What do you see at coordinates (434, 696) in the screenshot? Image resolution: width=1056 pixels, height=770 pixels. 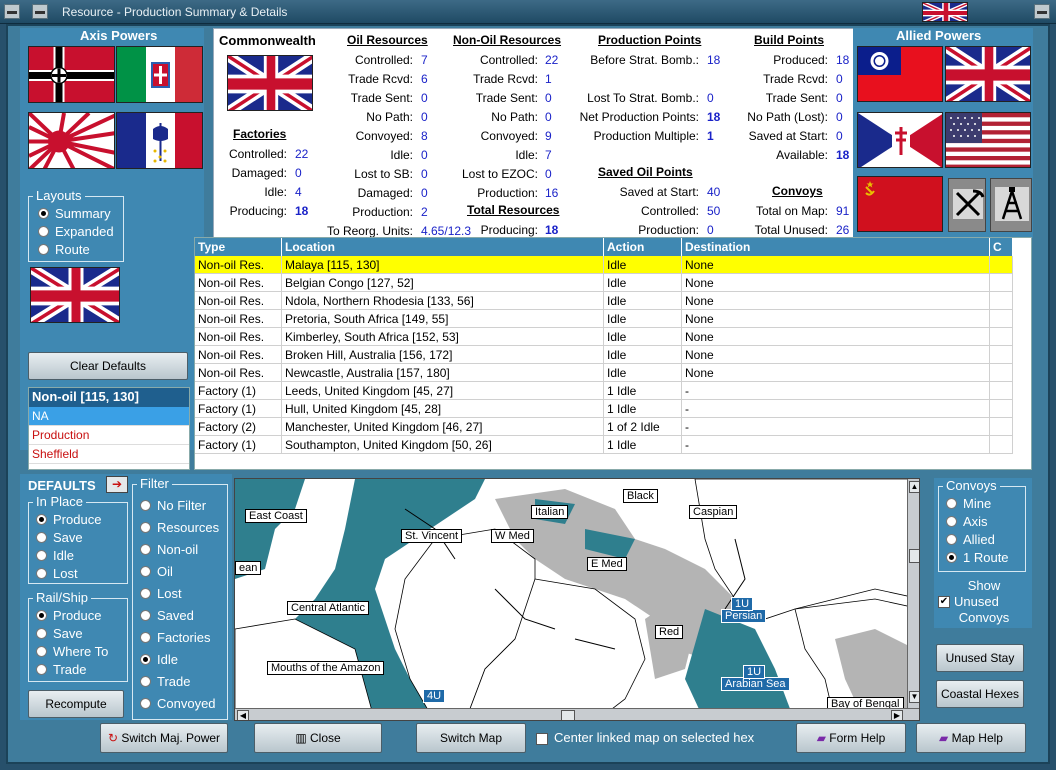 I see `map-marker-4u: 4U` at bounding box center [434, 696].